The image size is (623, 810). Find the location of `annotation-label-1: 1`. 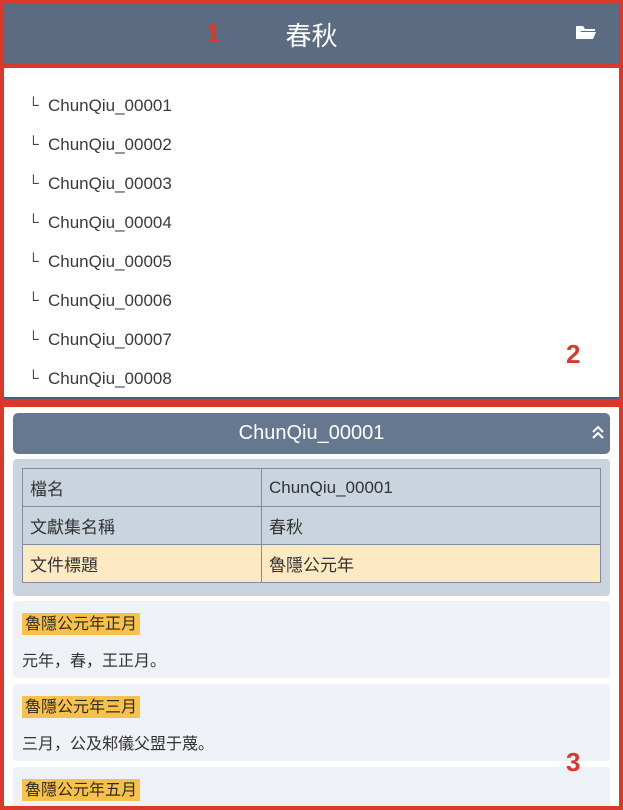

annotation-label-1: 1 is located at coordinates (213, 33).